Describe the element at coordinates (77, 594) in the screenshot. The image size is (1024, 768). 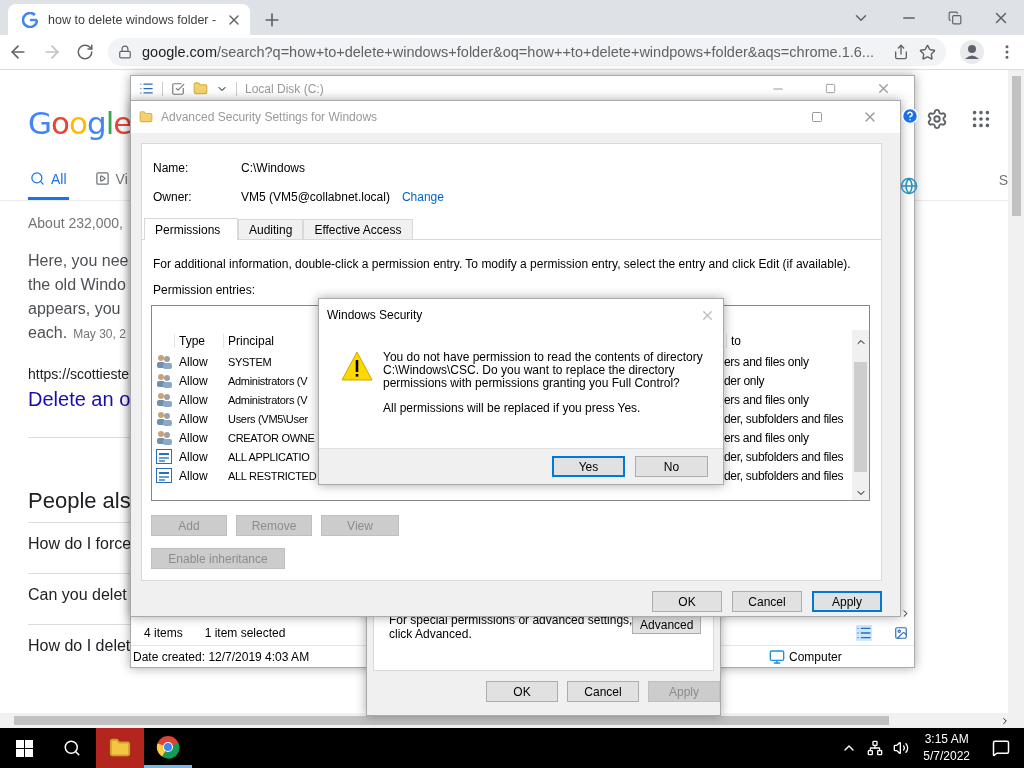
I see `question-item: Can you delet` at that location.